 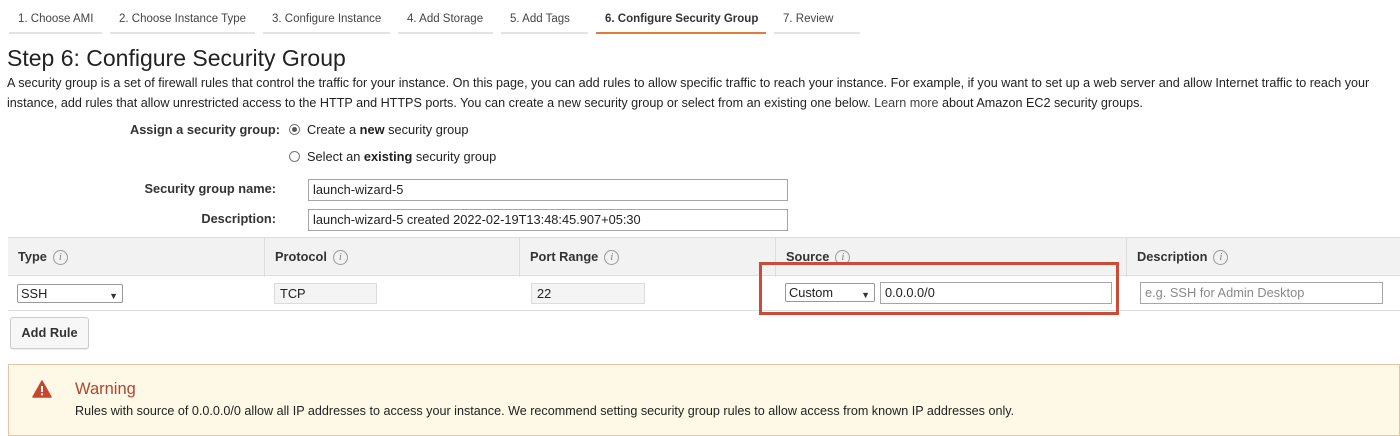 What do you see at coordinates (388, 156) in the screenshot?
I see `select-existing-bold: existing` at bounding box center [388, 156].